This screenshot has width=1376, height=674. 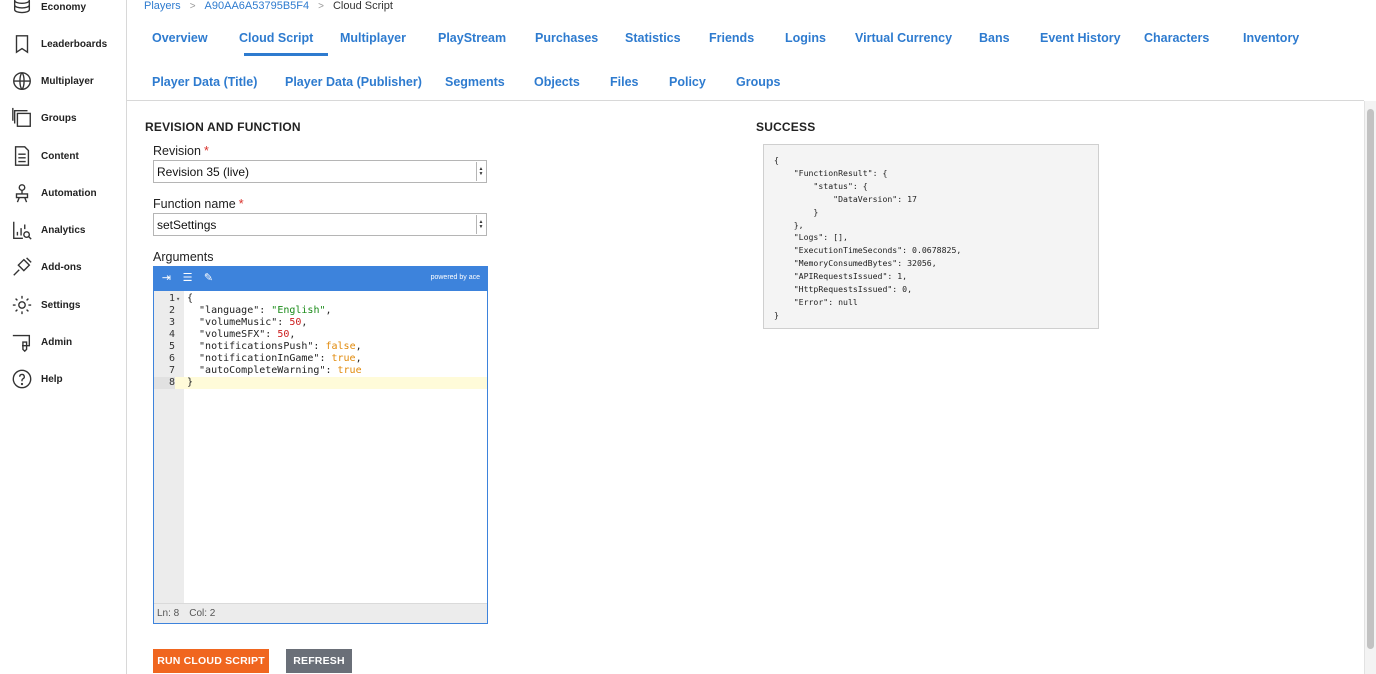 What do you see at coordinates (319, 661) in the screenshot?
I see `refresh-button: REFRESH` at bounding box center [319, 661].